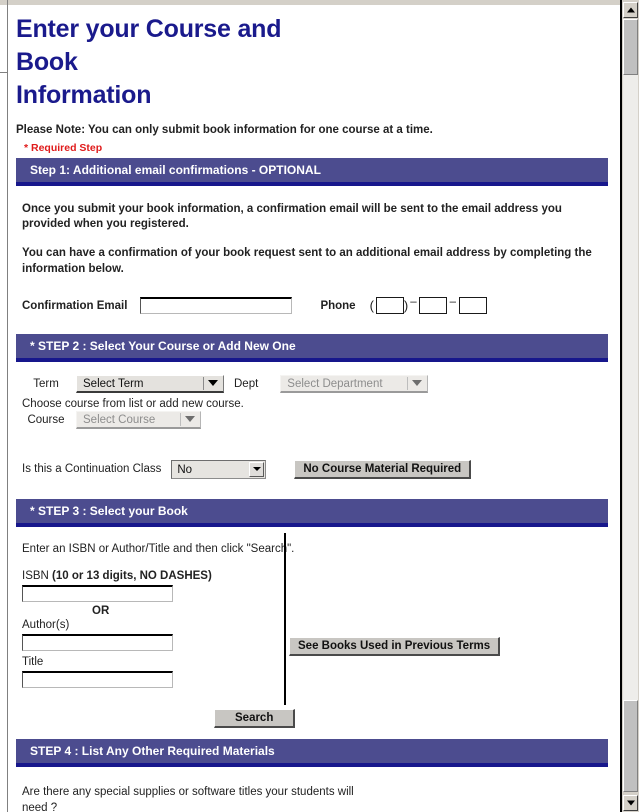 This screenshot has height=812, width=639. What do you see at coordinates (335, 383) in the screenshot?
I see `department-select-value: Select Department` at bounding box center [335, 383].